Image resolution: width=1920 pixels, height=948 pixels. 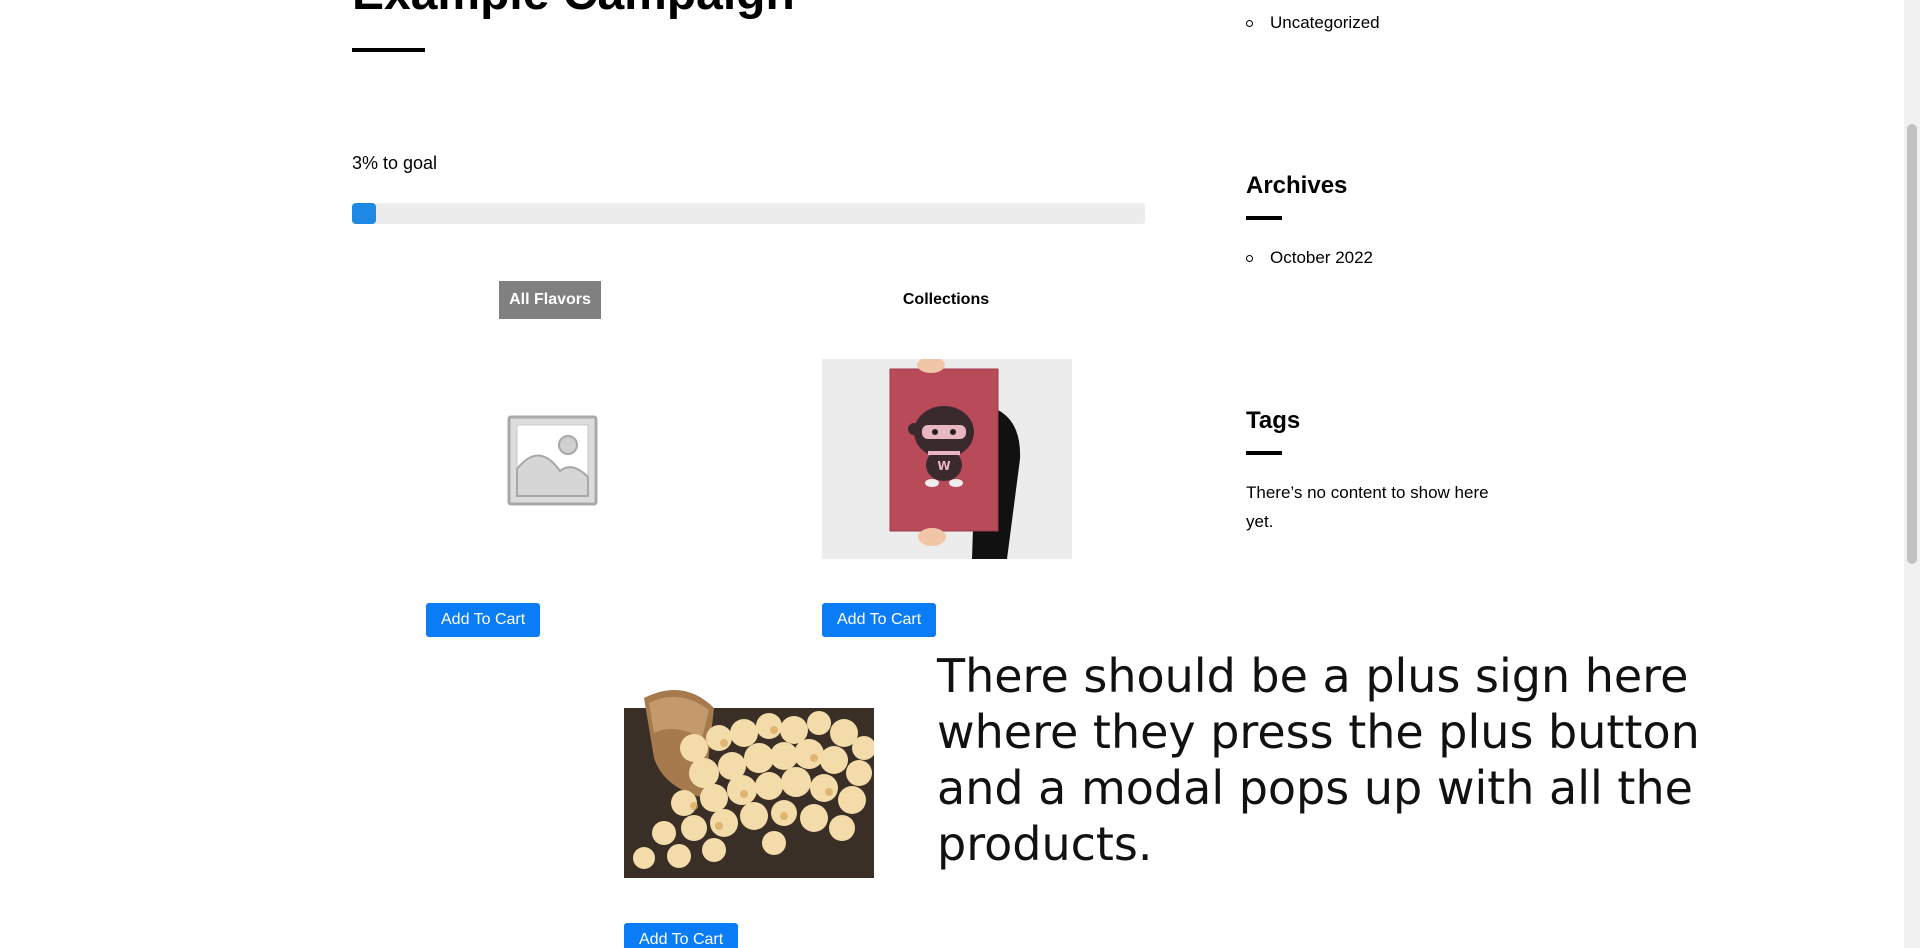 I want to click on product-placeholder-image, so click(x=552, y=459).